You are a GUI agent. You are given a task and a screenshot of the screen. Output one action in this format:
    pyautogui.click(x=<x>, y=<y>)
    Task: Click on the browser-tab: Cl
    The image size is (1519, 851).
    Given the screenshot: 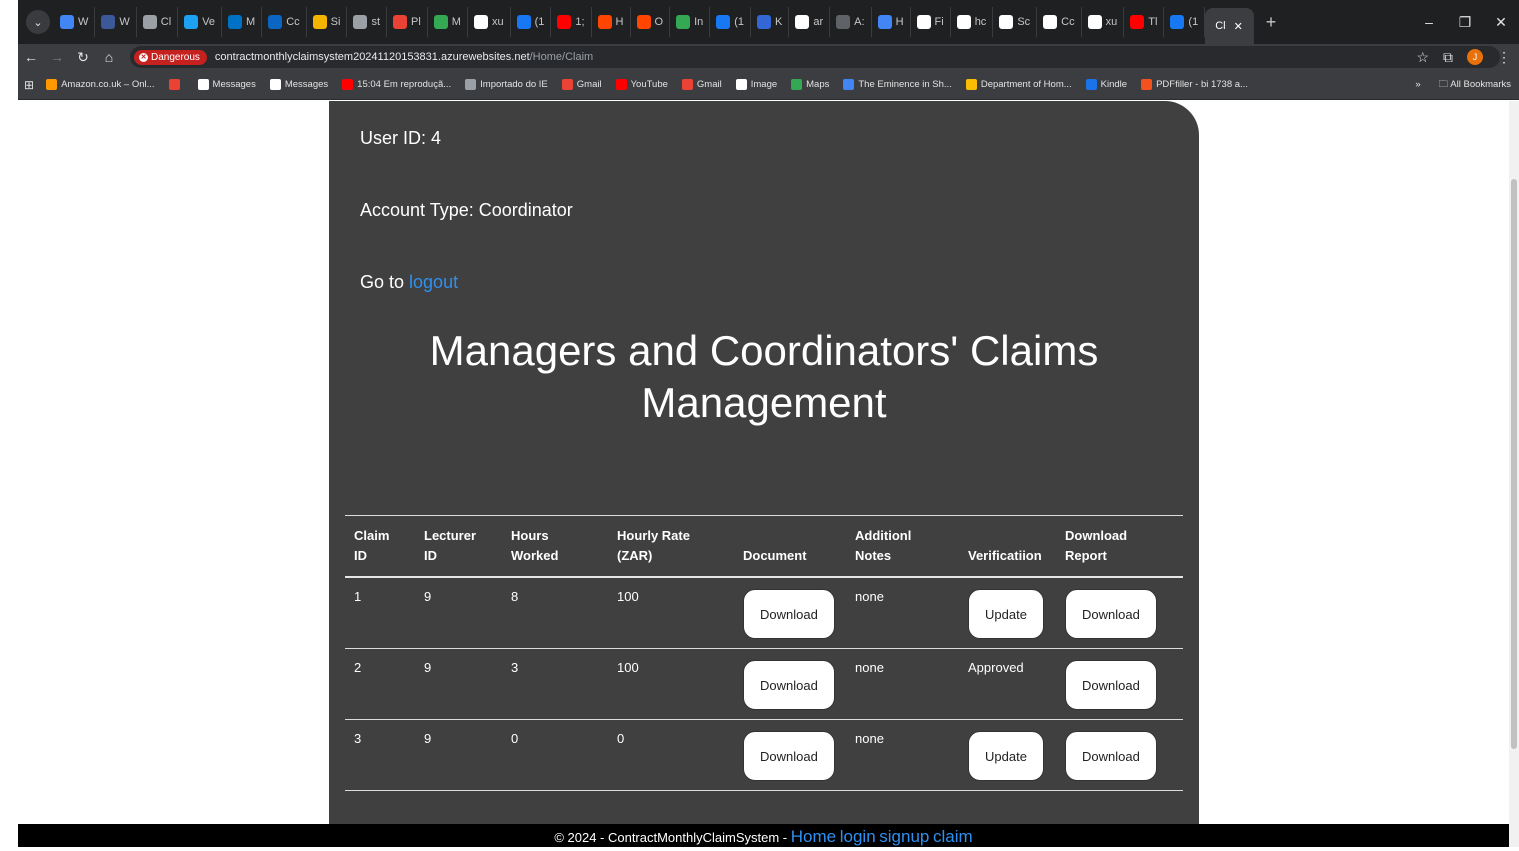 What is the action you would take?
    pyautogui.click(x=158, y=22)
    